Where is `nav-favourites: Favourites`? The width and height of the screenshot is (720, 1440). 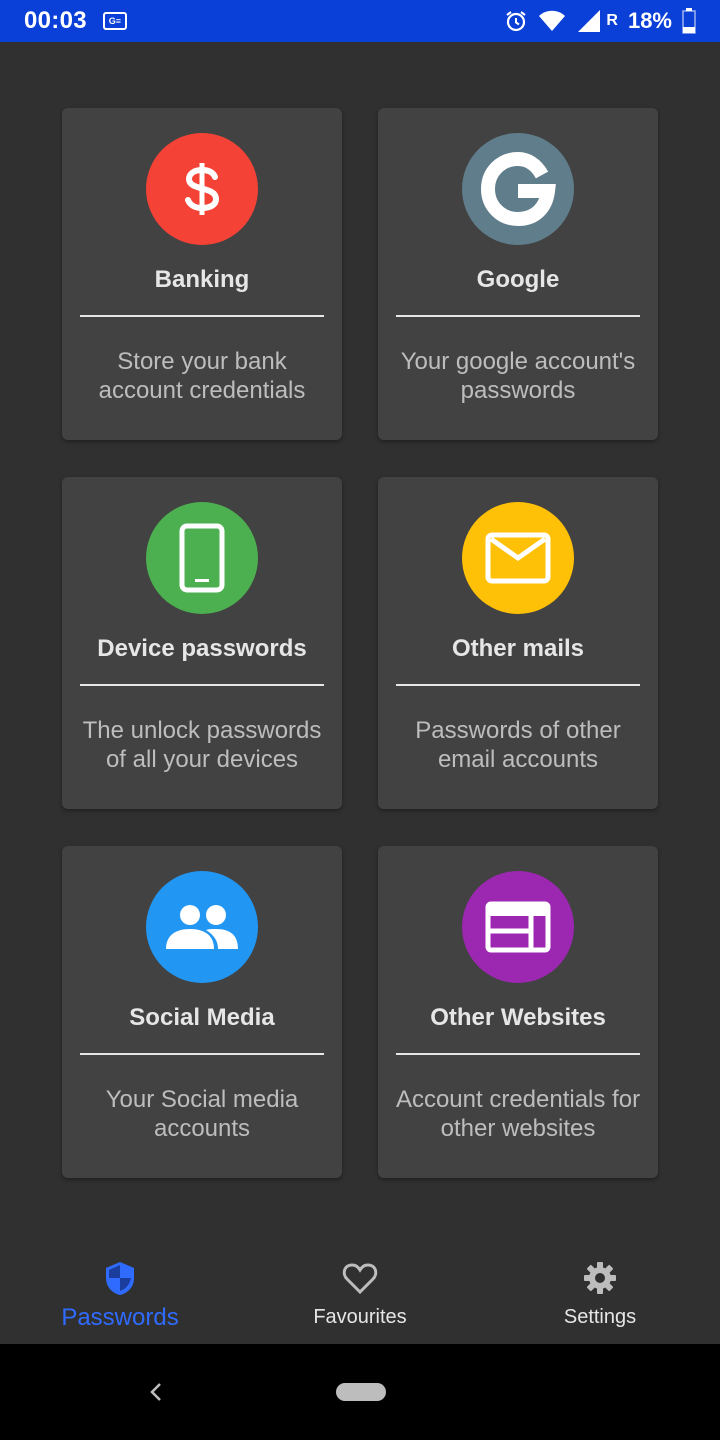 nav-favourites: Favourites is located at coordinates (360, 1294).